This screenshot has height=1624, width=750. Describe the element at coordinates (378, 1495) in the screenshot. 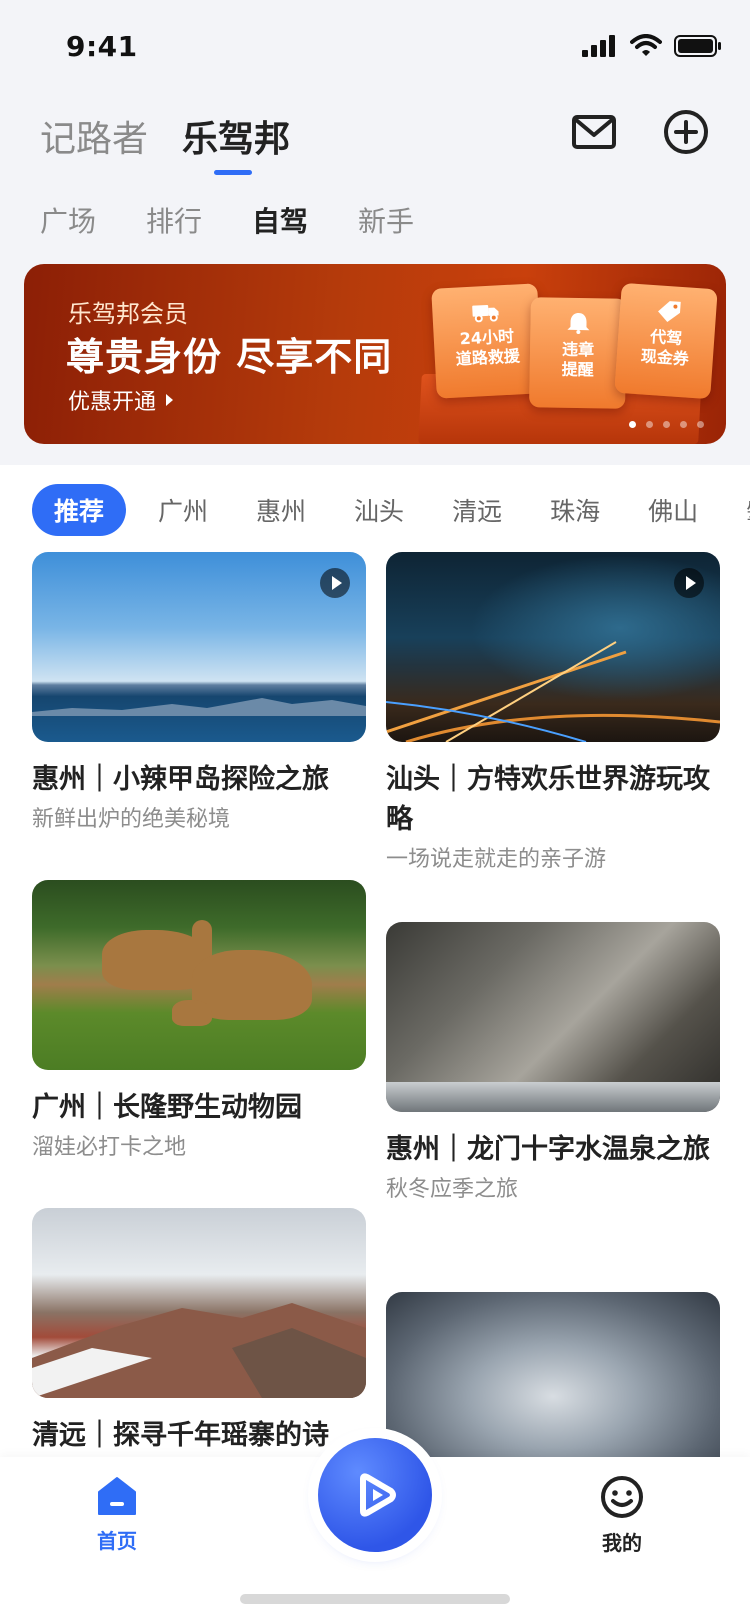

I see `play-logo-icon` at that location.